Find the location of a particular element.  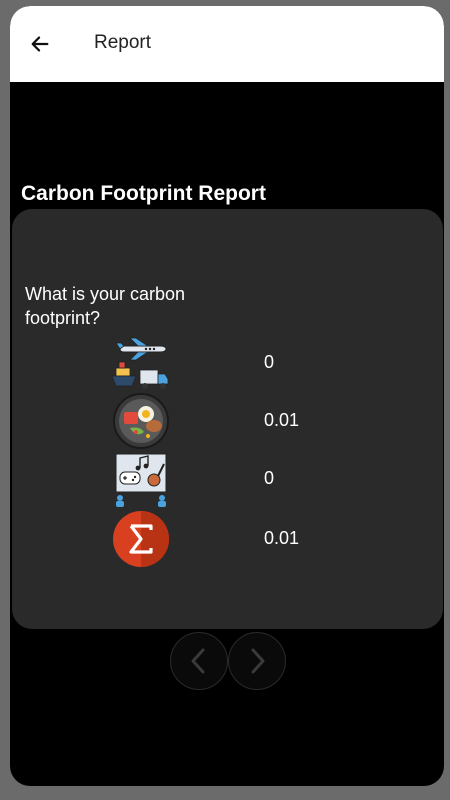

food-icon is located at coordinates (141, 421).